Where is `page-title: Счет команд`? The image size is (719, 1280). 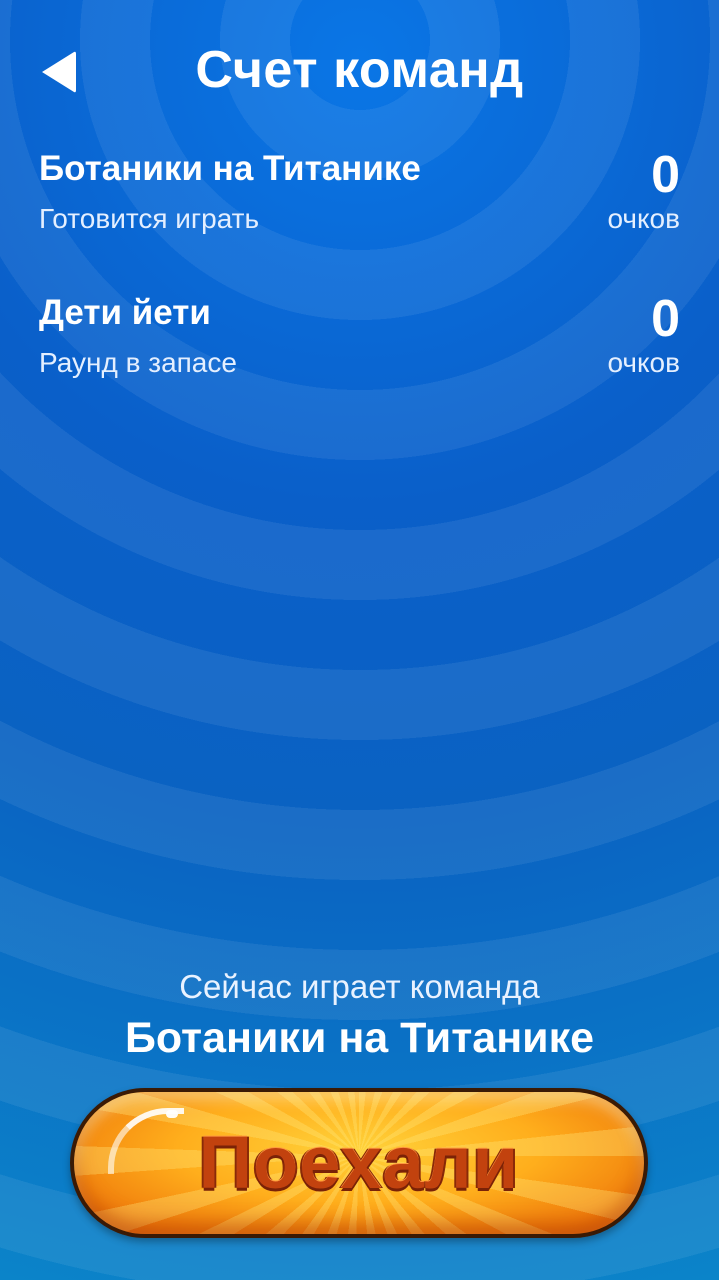
page-title: Счет команд is located at coordinates (359, 70).